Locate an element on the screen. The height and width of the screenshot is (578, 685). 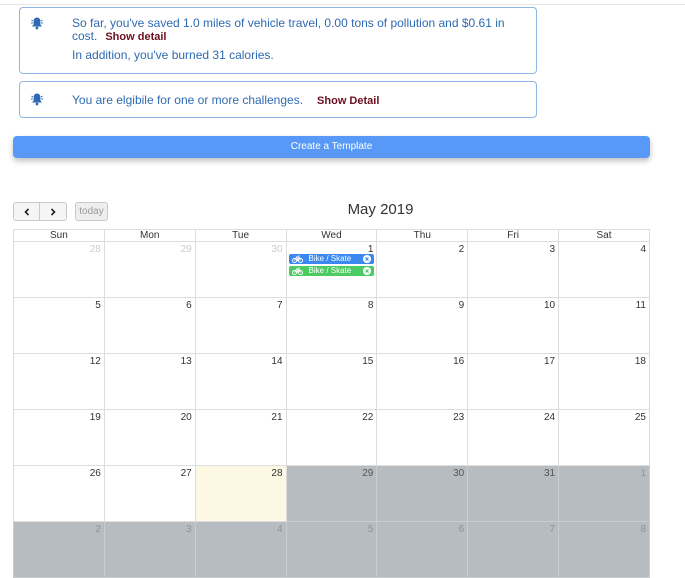
day-cell: 11 is located at coordinates (604, 325).